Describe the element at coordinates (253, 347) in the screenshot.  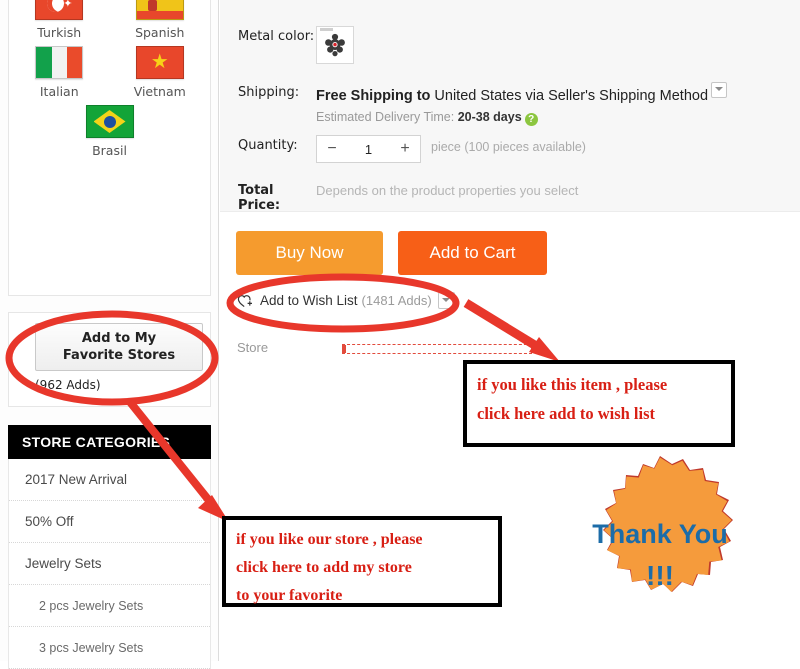
I see `store-label: Store` at that location.